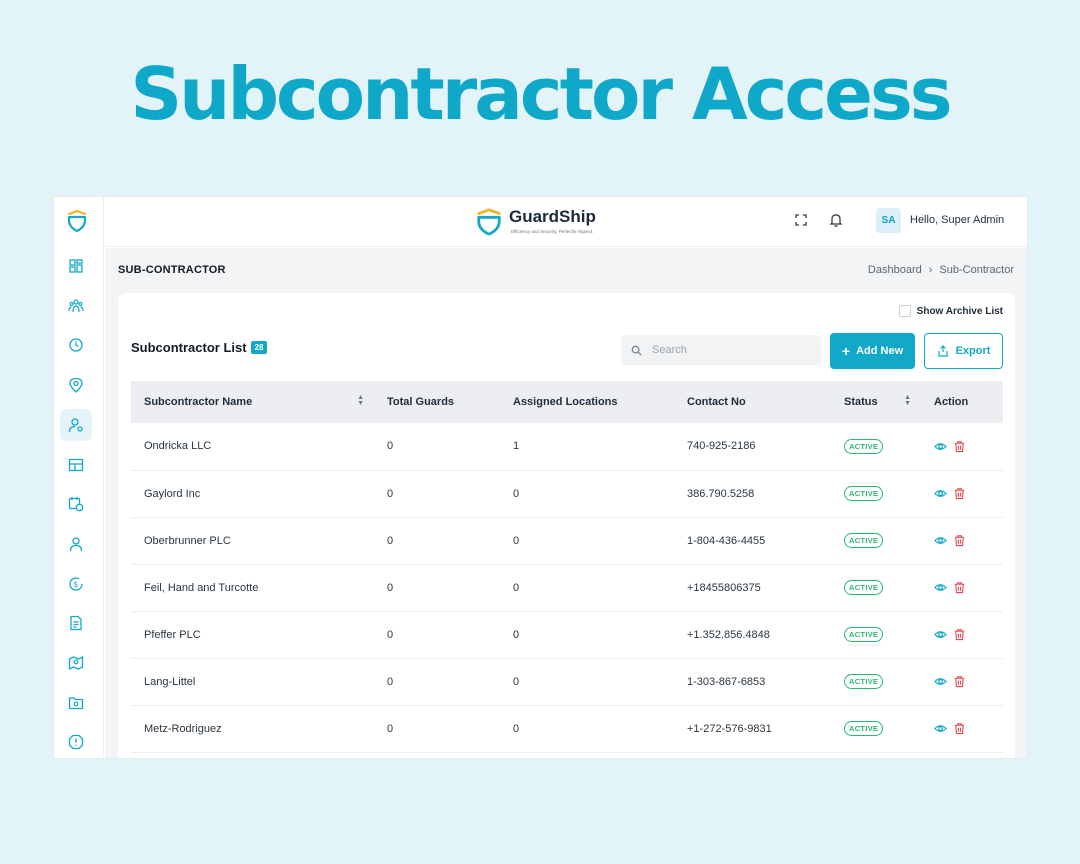 Image resolution: width=1080 pixels, height=864 pixels. What do you see at coordinates (252, 402) in the screenshot?
I see `column-header: Subcontractor Name ▲ ▼` at bounding box center [252, 402].